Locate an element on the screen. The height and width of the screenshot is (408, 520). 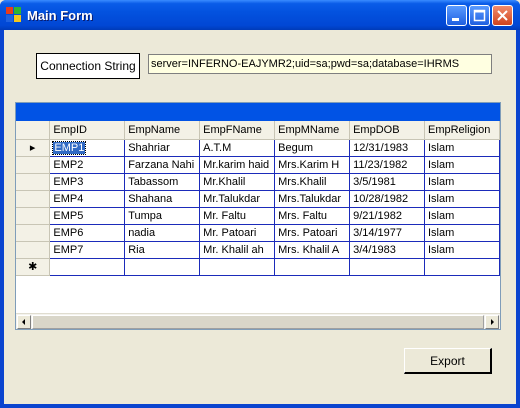
grid-caption-bar is located at coordinates (258, 112).